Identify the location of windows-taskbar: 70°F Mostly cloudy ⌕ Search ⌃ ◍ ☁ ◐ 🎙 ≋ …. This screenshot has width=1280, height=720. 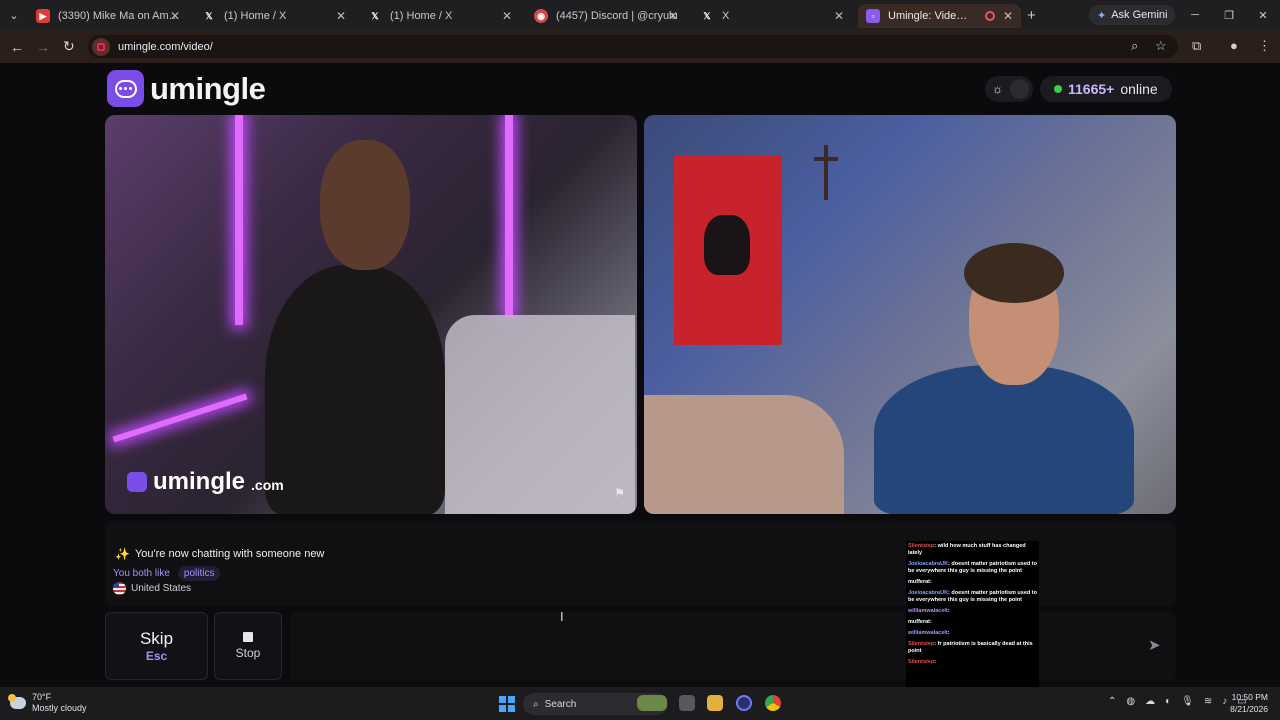
(640, 703).